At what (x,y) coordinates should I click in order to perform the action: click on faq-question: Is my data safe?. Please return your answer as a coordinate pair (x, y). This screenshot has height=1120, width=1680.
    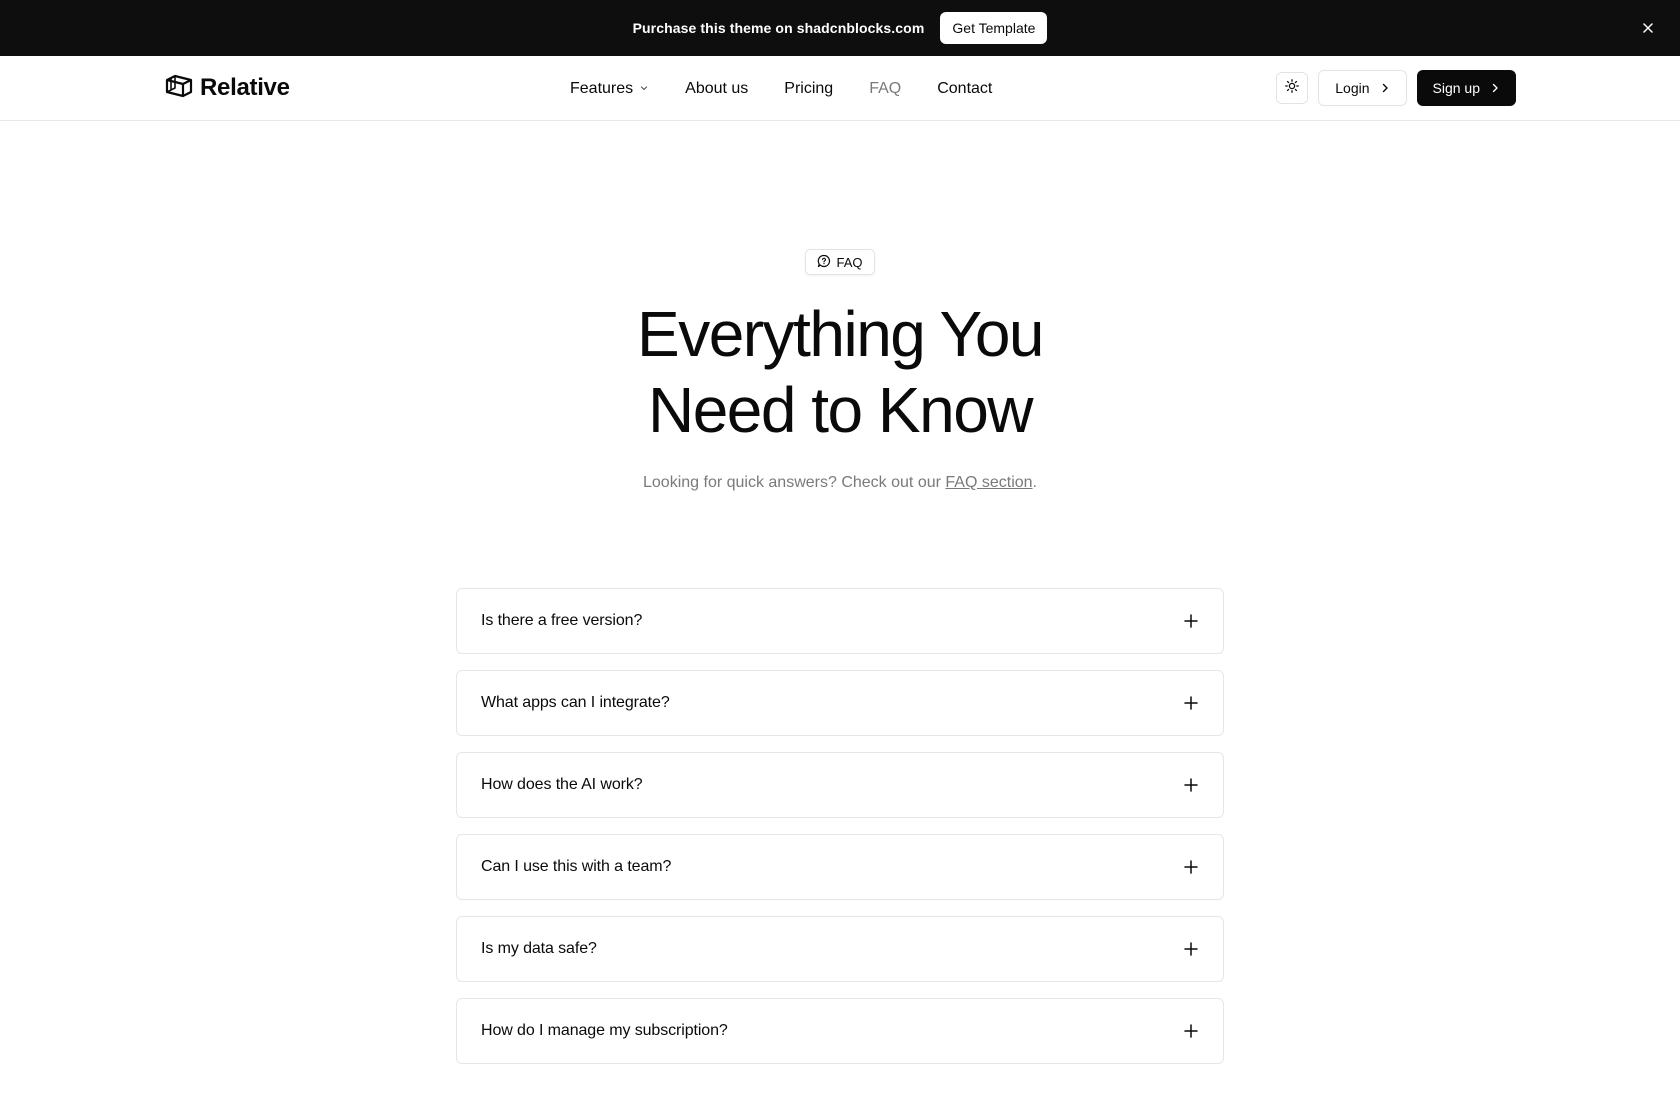
    Looking at the image, I should click on (539, 948).